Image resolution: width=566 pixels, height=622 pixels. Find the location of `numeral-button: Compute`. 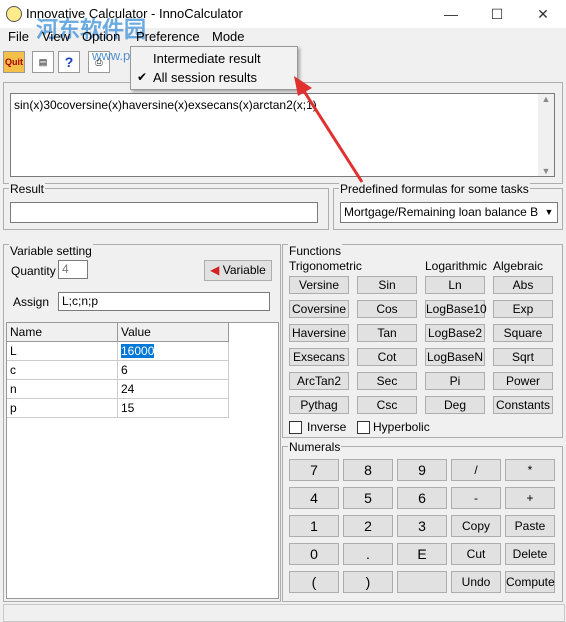

numeral-button: Compute is located at coordinates (530, 582).